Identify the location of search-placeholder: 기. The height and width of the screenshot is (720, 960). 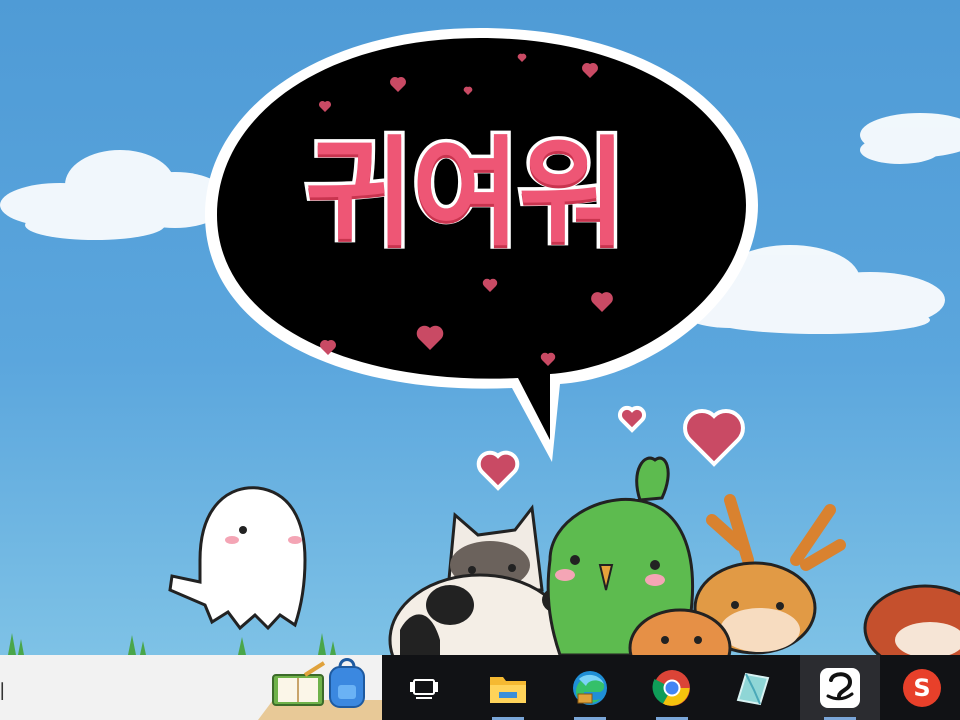
(2, 690).